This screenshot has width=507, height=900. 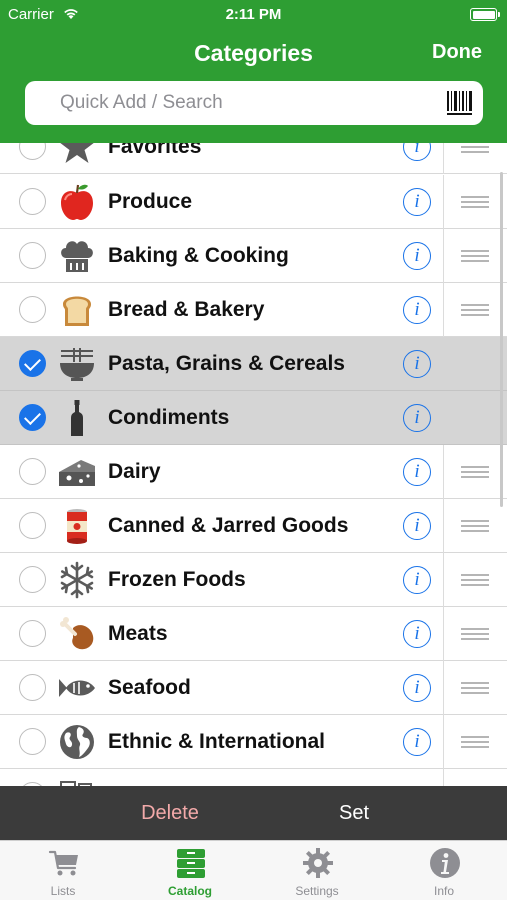 I want to click on tab-info: Info, so click(x=444, y=870).